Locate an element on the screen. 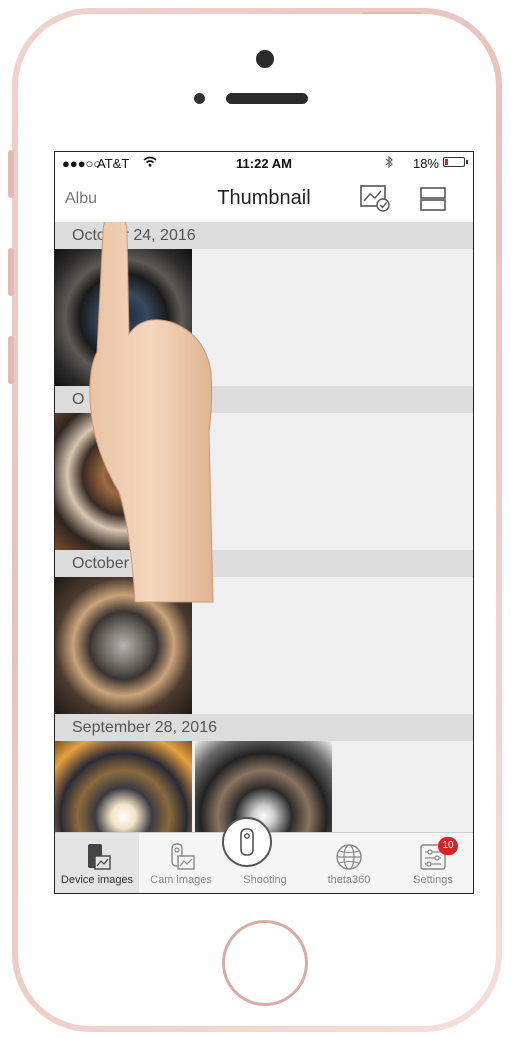 The image size is (511, 1038). list-view-icon is located at coordinates (433, 199).